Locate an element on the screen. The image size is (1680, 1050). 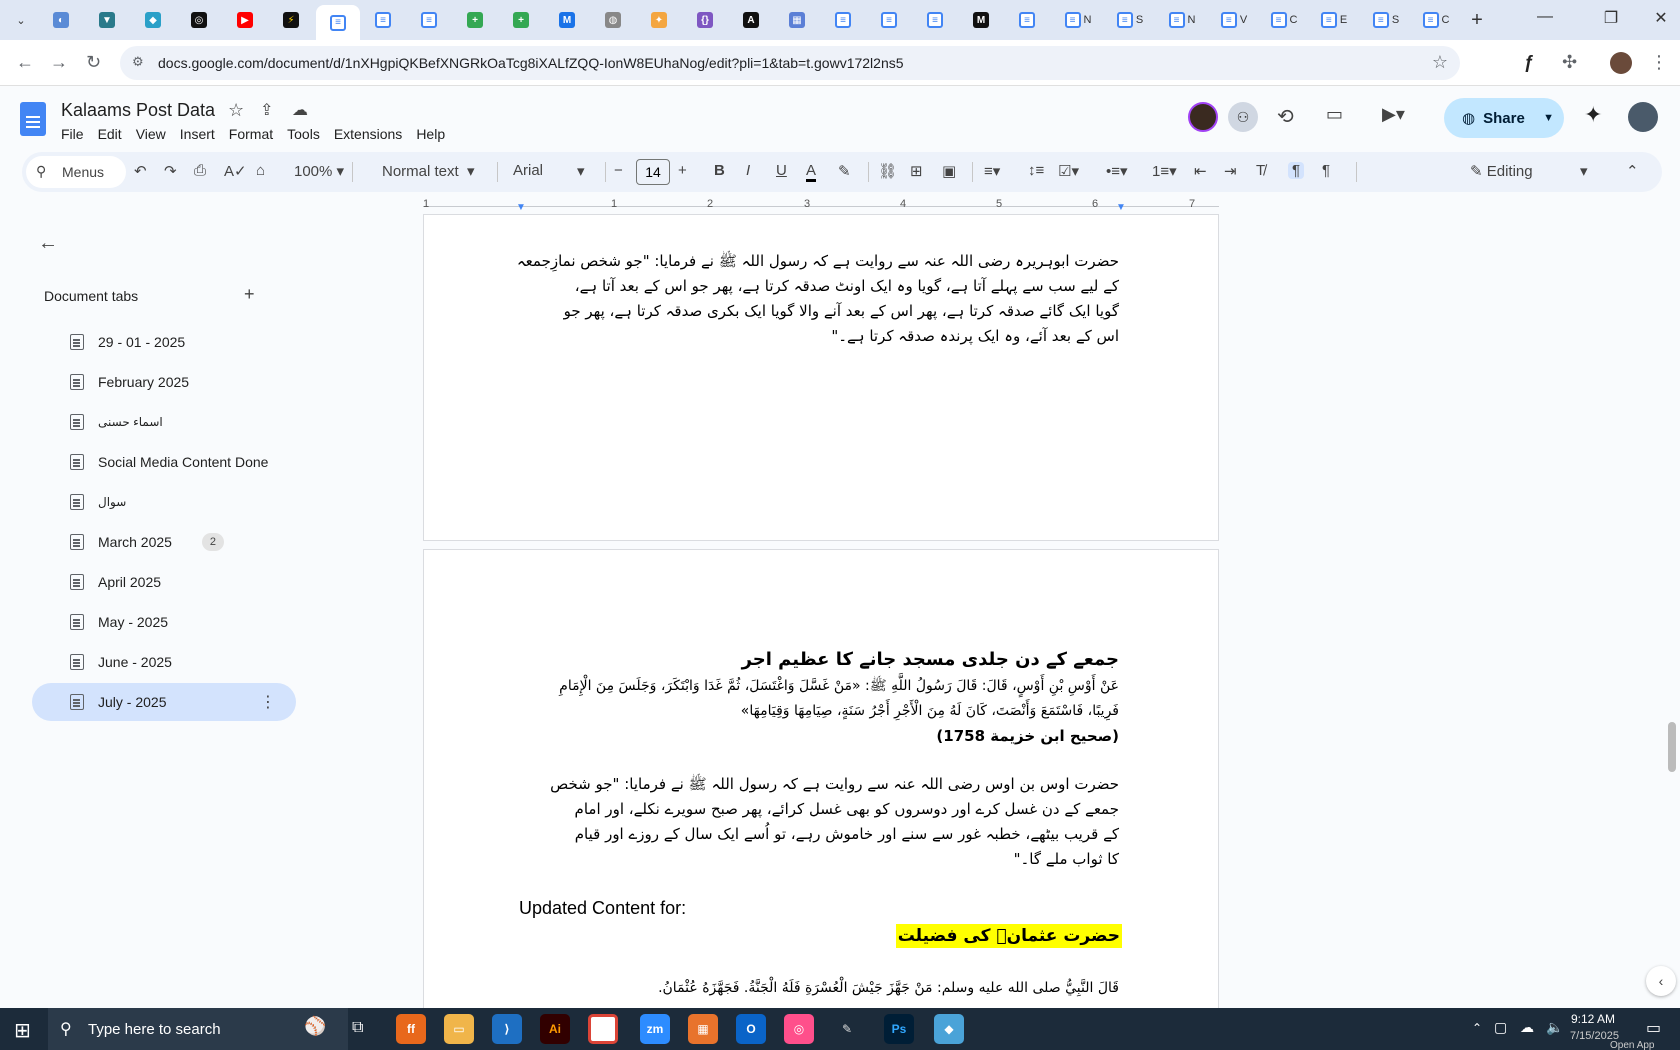
bold-icon: B is located at coordinates (719, 170).